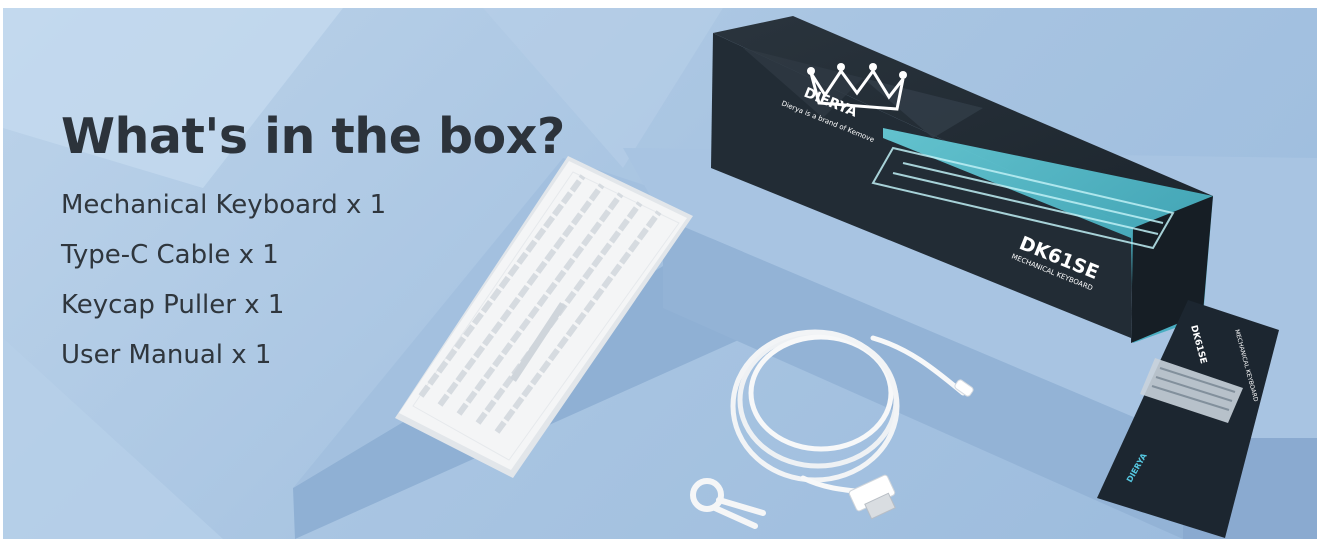 This screenshot has width=1320, height=539. I want to click on list-item: User Manual x 1, so click(166, 355).